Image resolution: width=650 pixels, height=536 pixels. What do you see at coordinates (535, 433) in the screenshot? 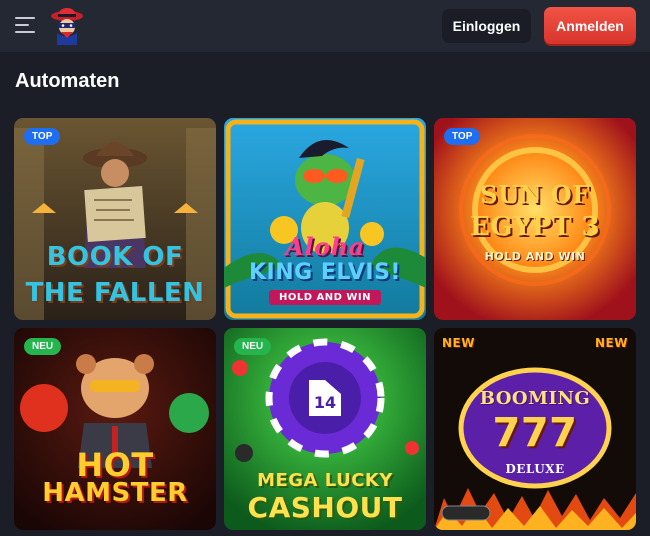
I see `game-title-line2: 777` at bounding box center [535, 433].